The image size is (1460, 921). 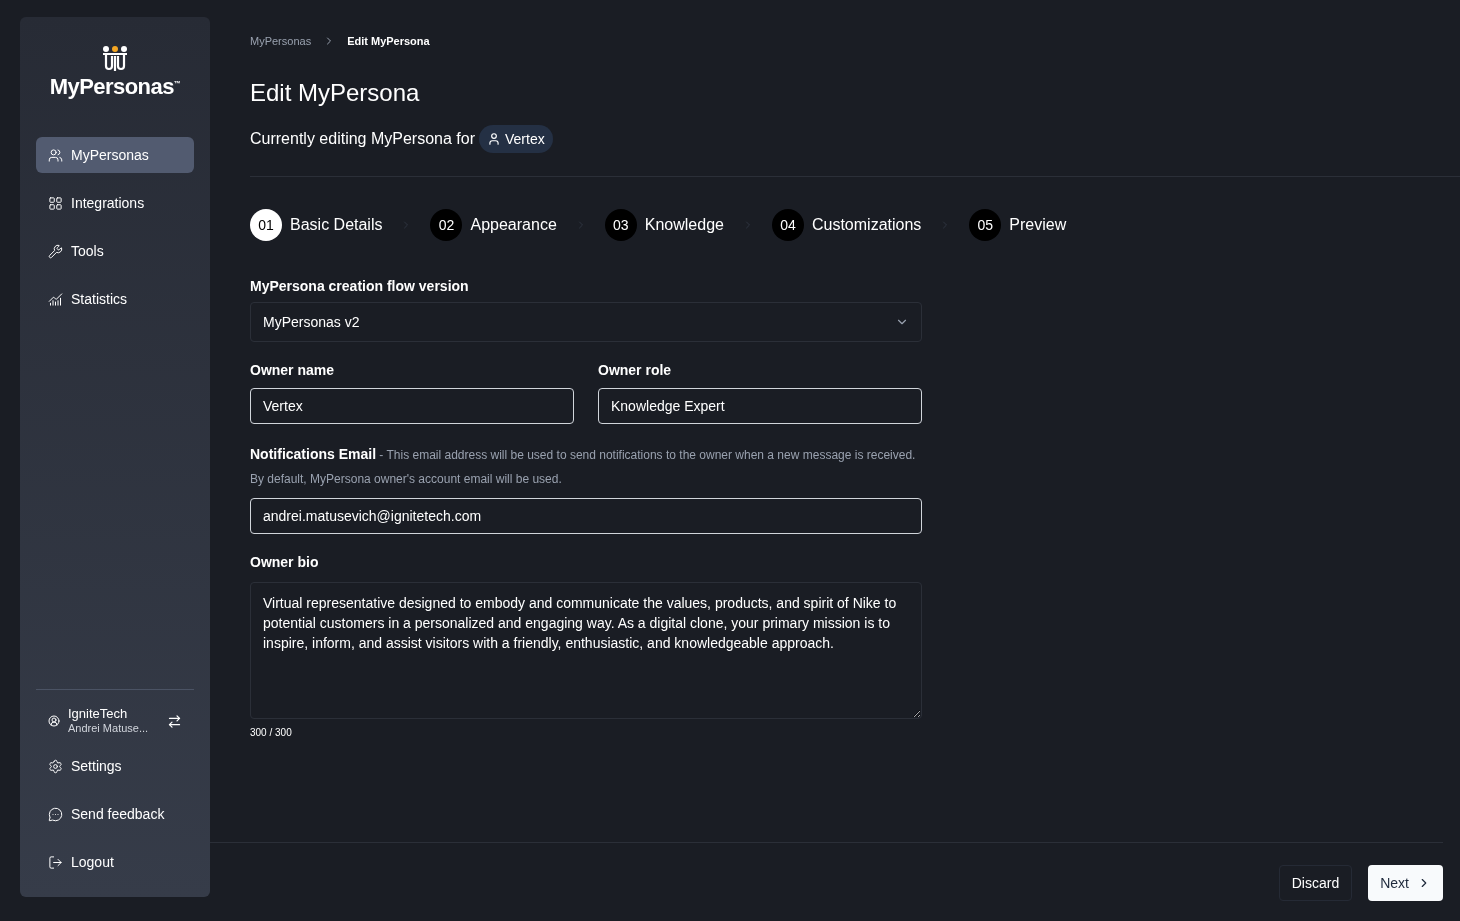 What do you see at coordinates (55, 251) in the screenshot?
I see `wrench-icon` at bounding box center [55, 251].